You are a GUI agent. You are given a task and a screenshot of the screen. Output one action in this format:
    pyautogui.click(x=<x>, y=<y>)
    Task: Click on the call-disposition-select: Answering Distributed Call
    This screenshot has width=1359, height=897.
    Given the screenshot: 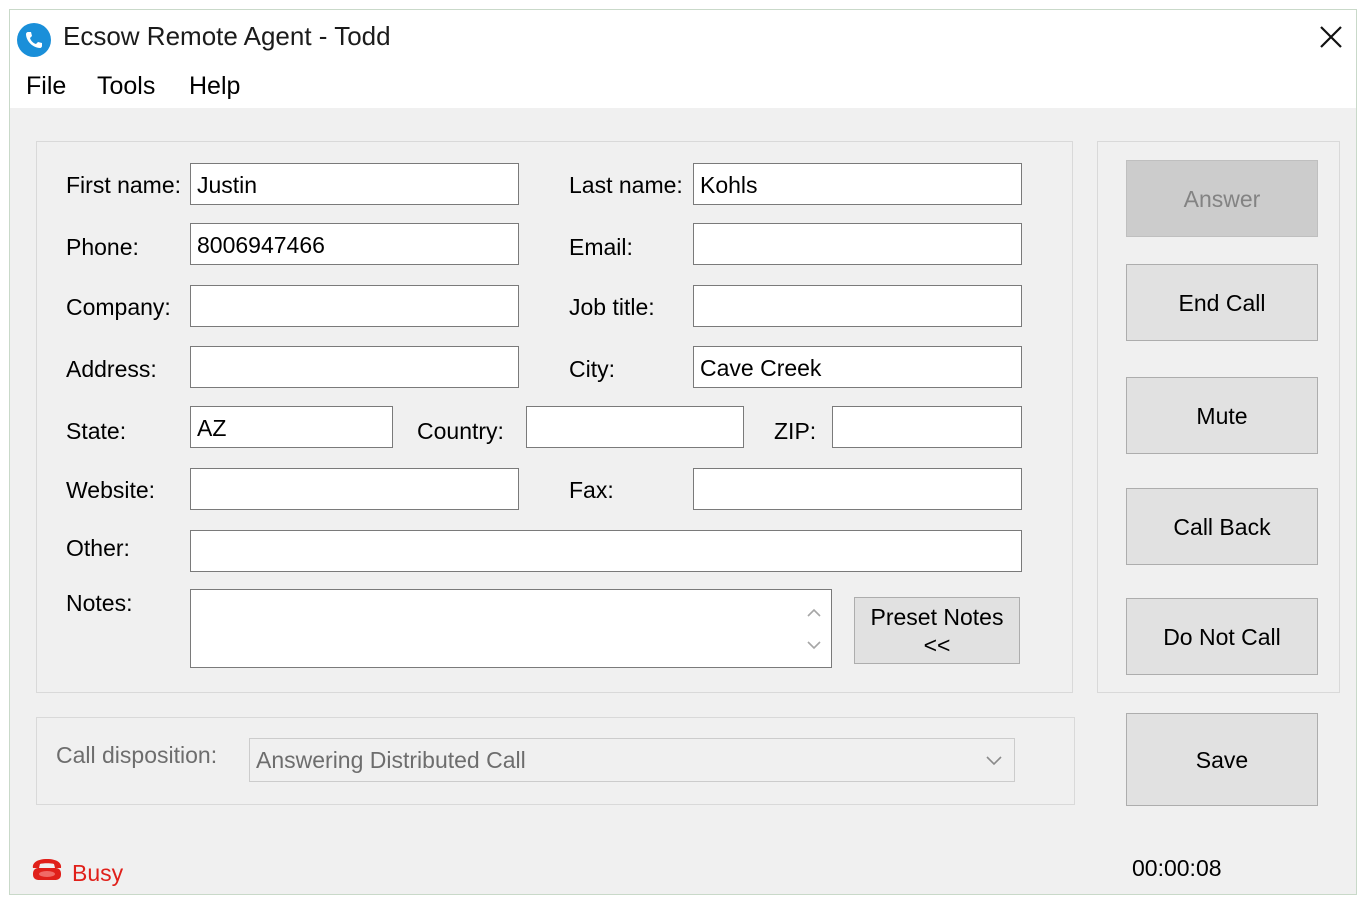 What is the action you would take?
    pyautogui.click(x=632, y=760)
    